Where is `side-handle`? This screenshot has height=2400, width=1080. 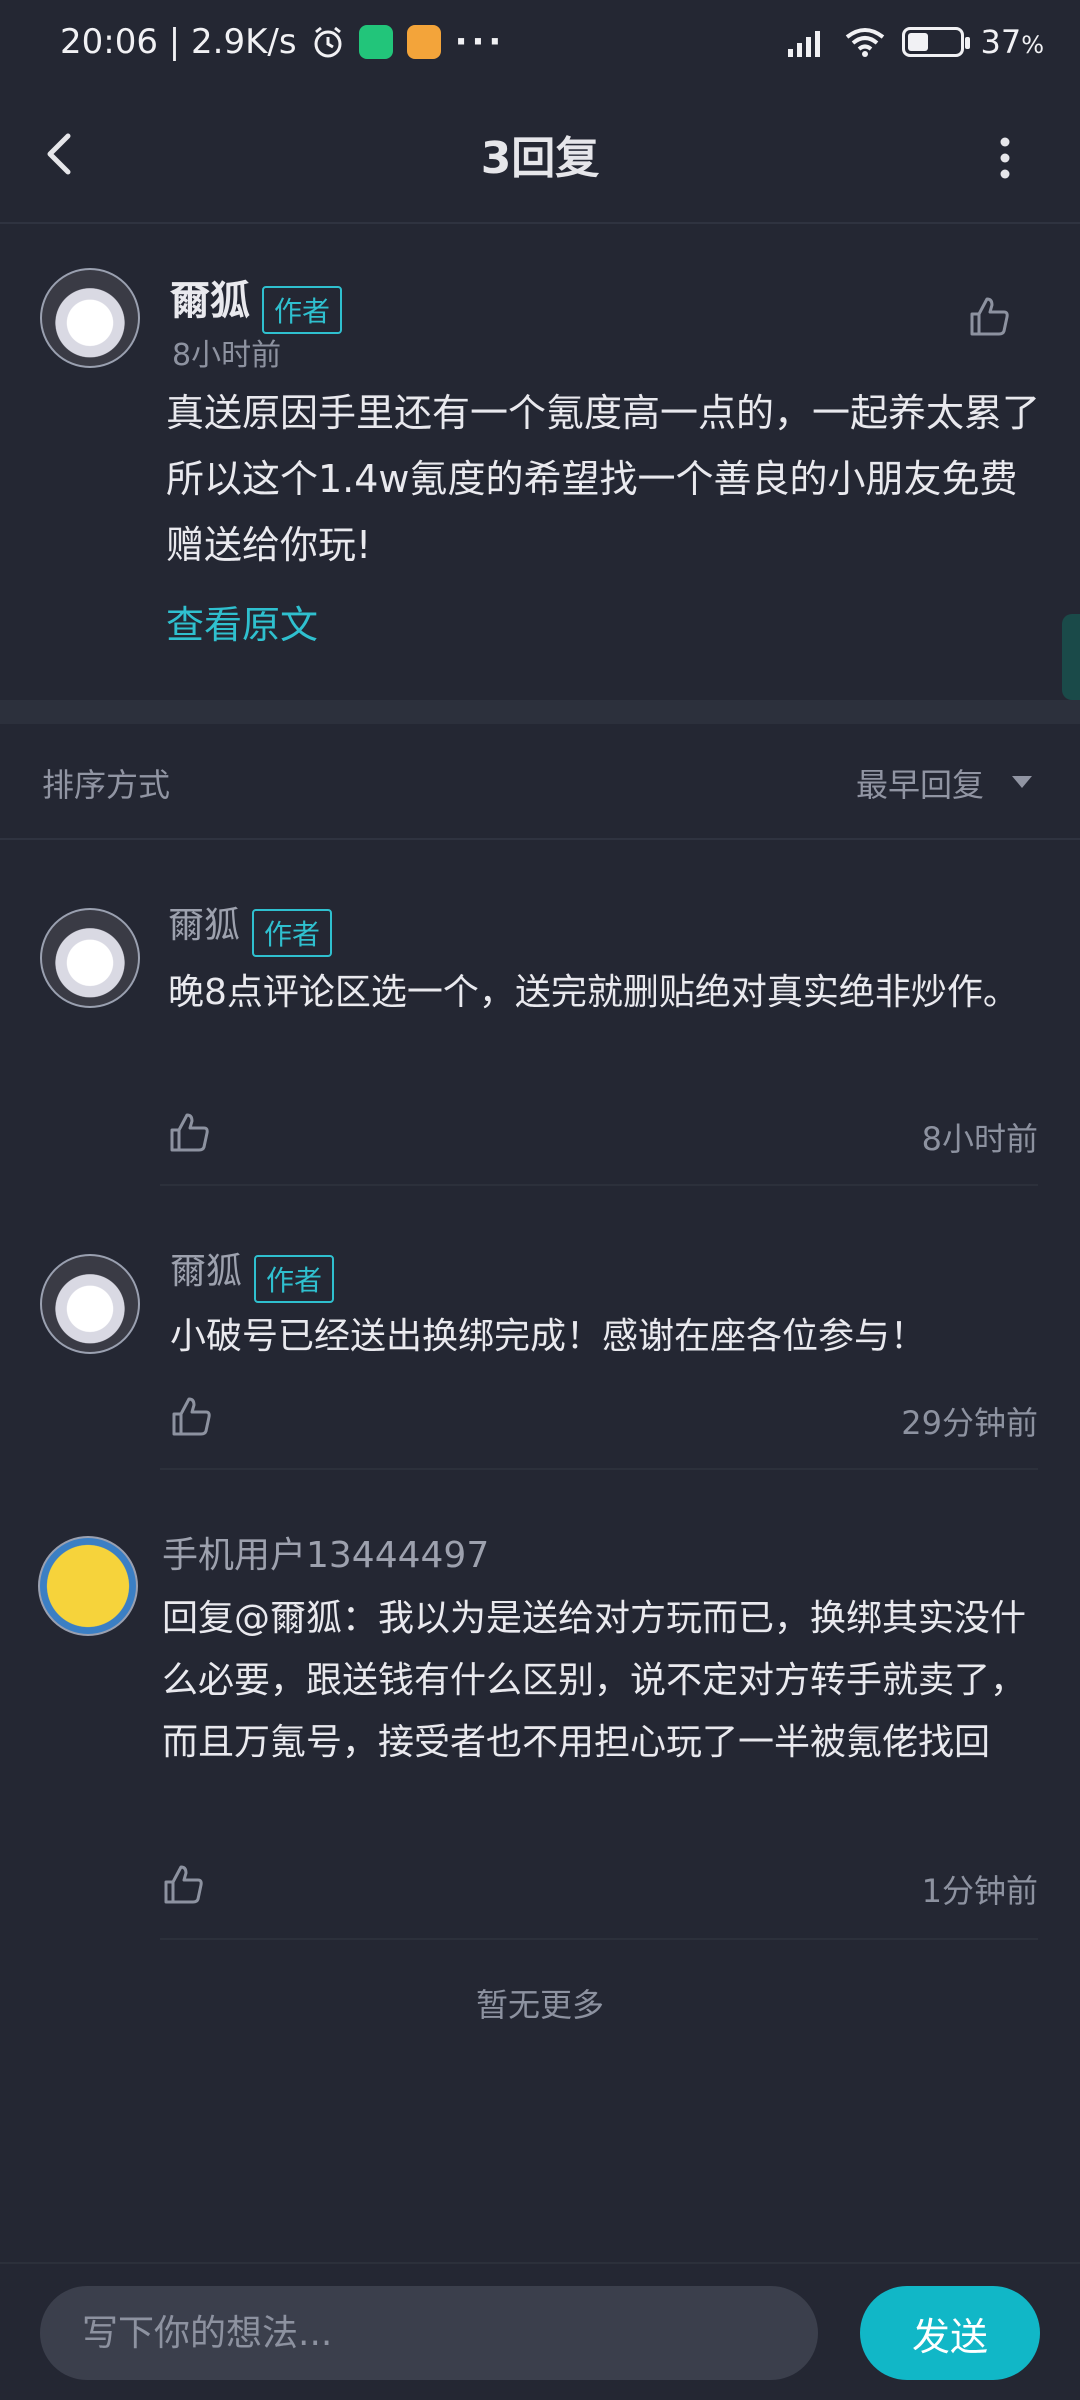
side-handle is located at coordinates (1071, 657).